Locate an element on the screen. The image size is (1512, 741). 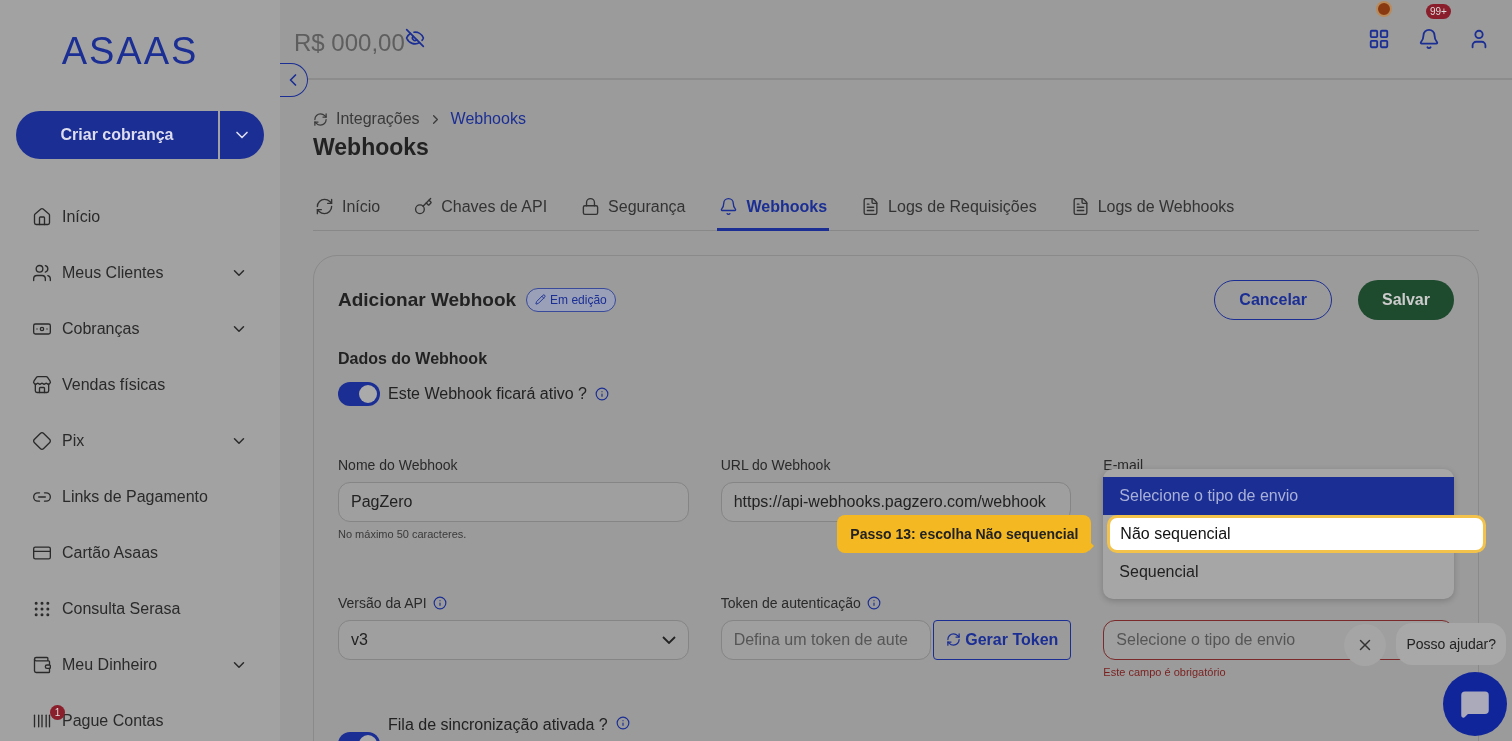
field-label: Nome do Webhook is located at coordinates (398, 464).